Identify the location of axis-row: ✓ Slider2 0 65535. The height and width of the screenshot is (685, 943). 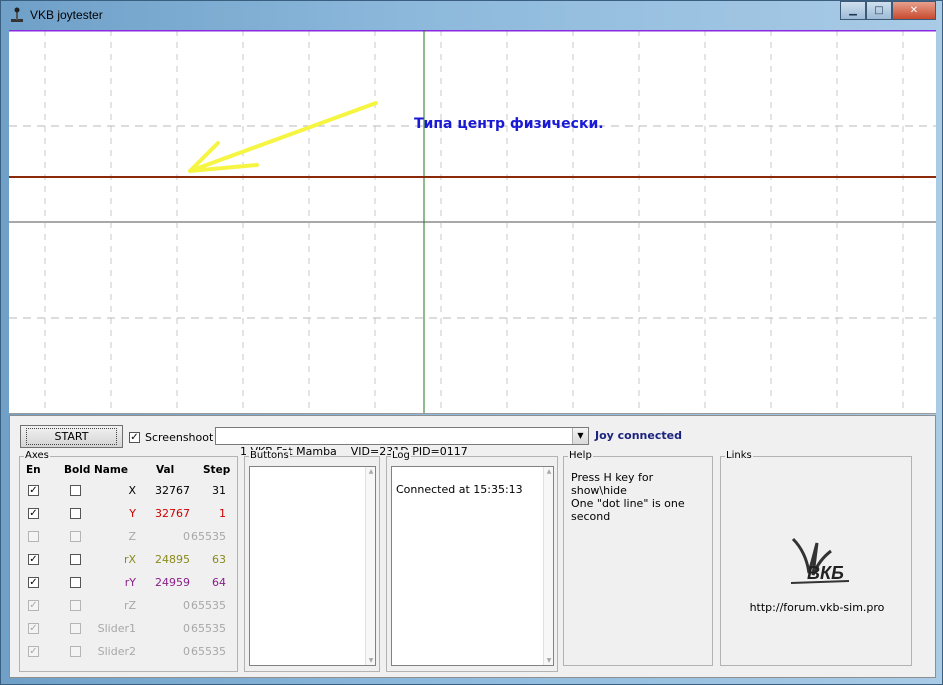
(129, 652).